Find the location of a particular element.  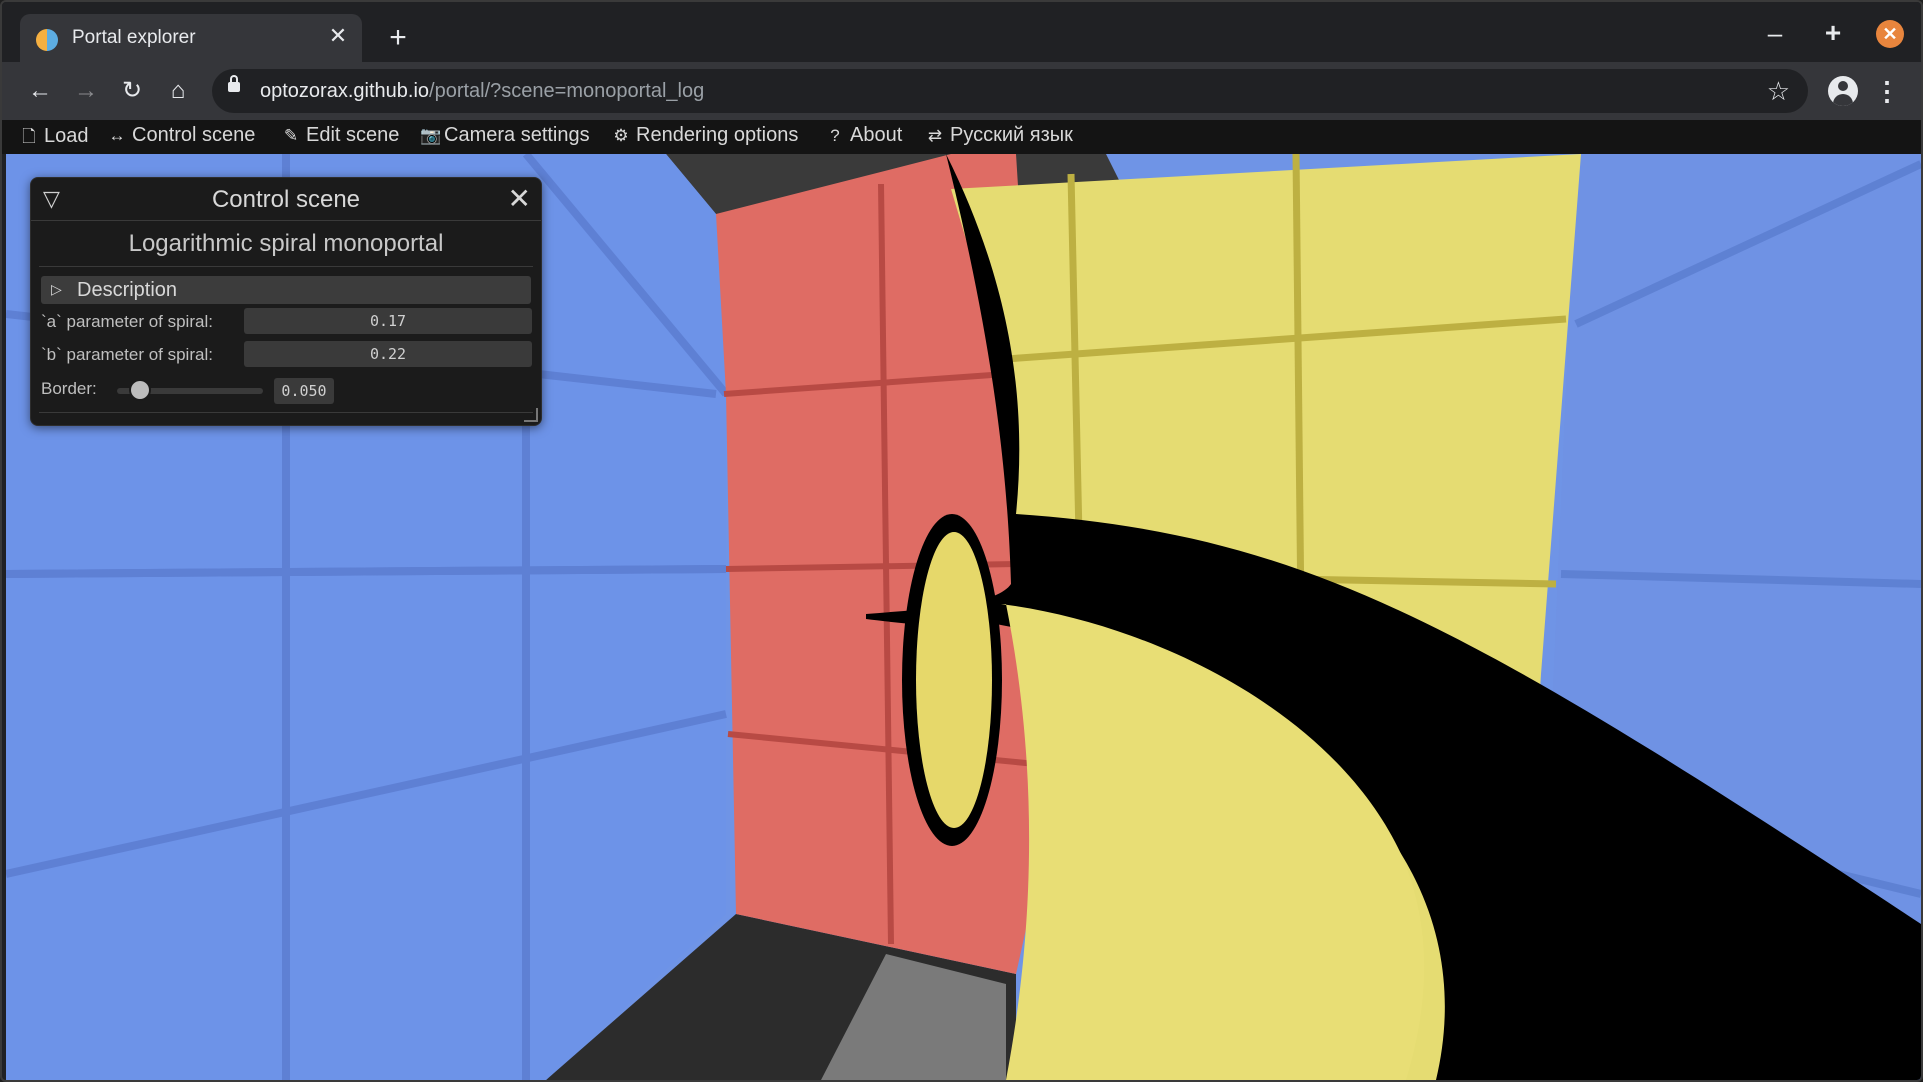

menu-control-scene: ↔ Control scene is located at coordinates (182, 137).